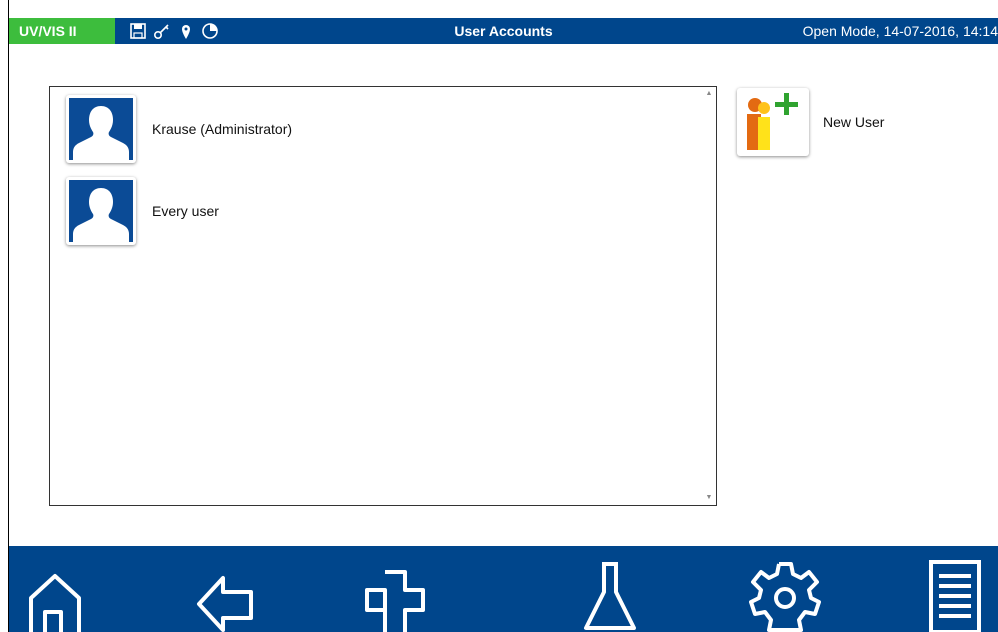 The width and height of the screenshot is (998, 632). I want to click on list-item-user: Every user, so click(142, 211).